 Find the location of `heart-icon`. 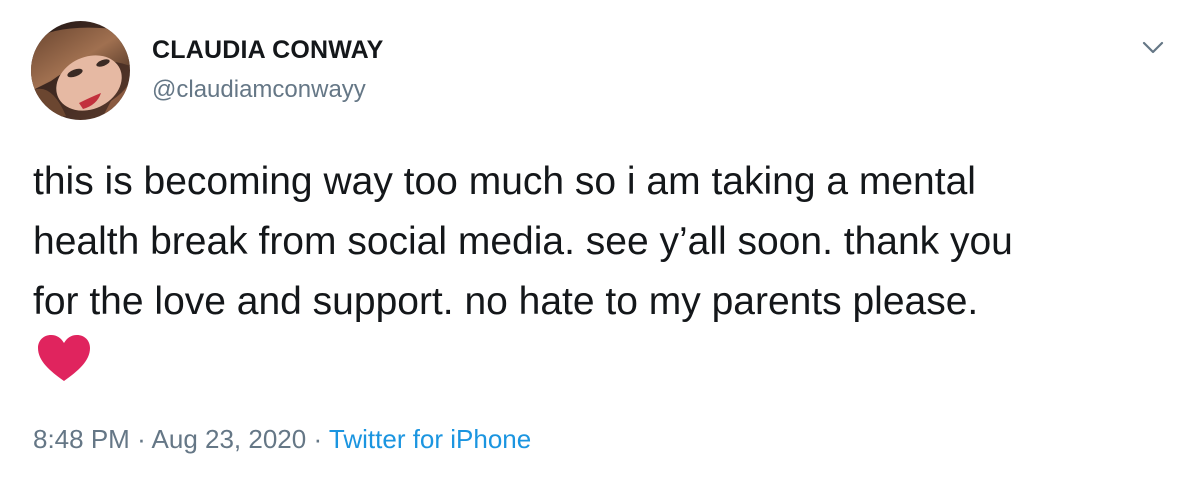

heart-icon is located at coordinates (64, 358).